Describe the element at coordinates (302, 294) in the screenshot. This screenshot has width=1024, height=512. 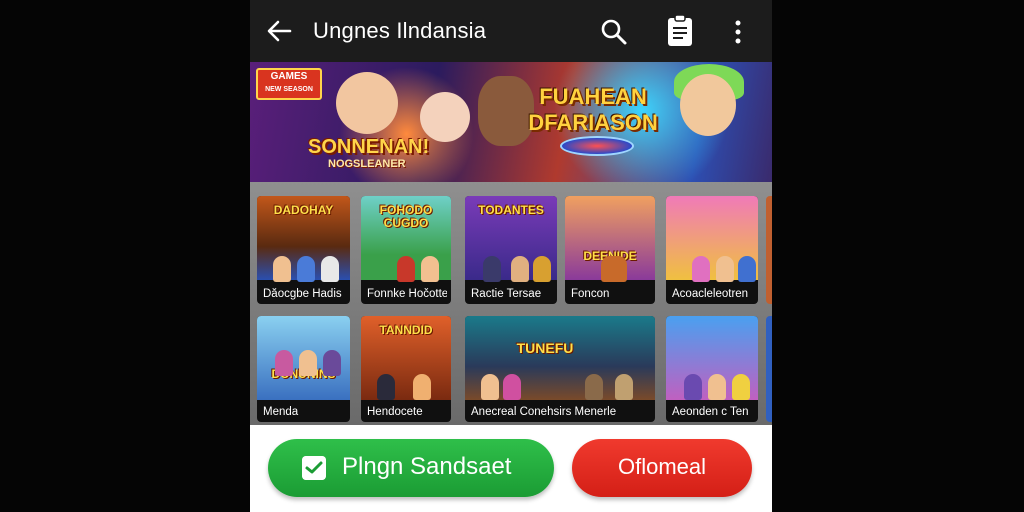
I see `game-title: Dăocgbe Hadis` at that location.